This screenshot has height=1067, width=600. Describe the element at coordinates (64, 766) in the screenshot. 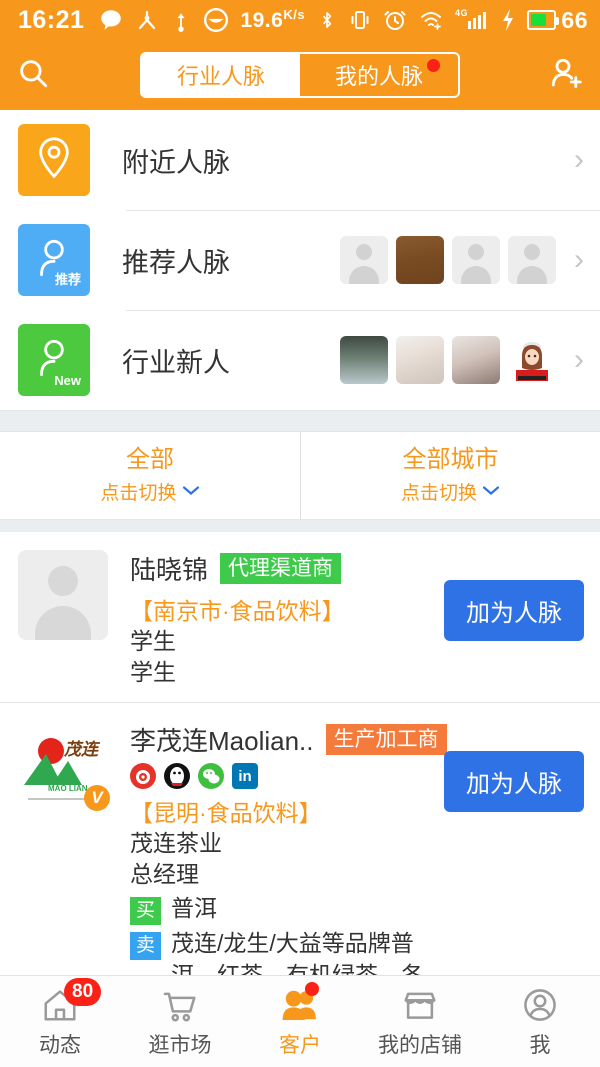

I see `contact-avatar-wrap: 茂连 MAO LIAN V` at that location.